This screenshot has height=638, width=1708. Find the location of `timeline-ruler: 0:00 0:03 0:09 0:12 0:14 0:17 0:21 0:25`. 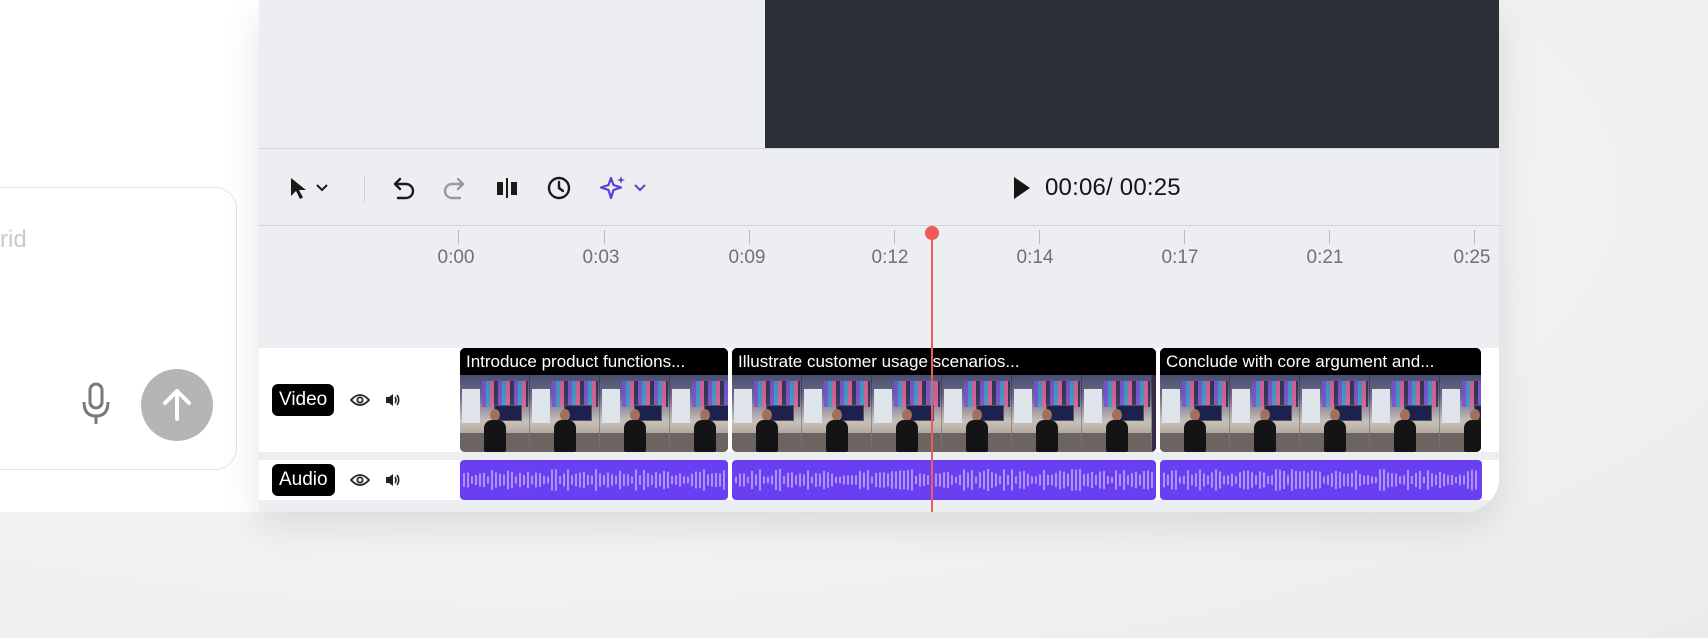

timeline-ruler: 0:00 0:03 0:09 0:12 0:14 0:17 0:21 0:25 is located at coordinates (879, 256).